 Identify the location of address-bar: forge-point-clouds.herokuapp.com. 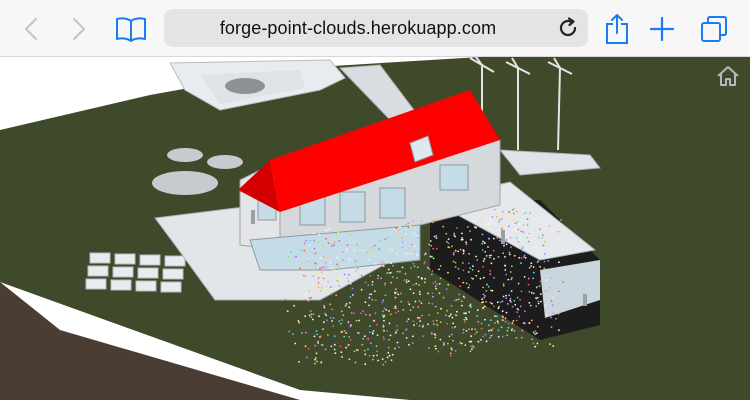
(376, 28).